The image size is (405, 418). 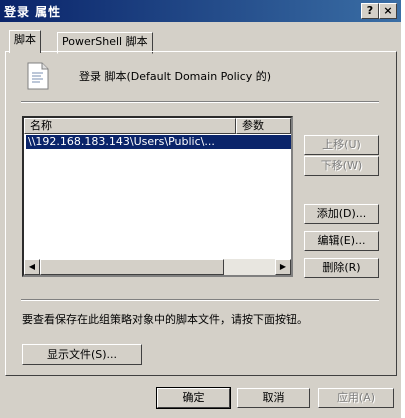 What do you see at coordinates (165, 319) in the screenshot?
I see `info-text: 要查看保存在此组策略对象中的脚本文件，请按下面按钮。` at bounding box center [165, 319].